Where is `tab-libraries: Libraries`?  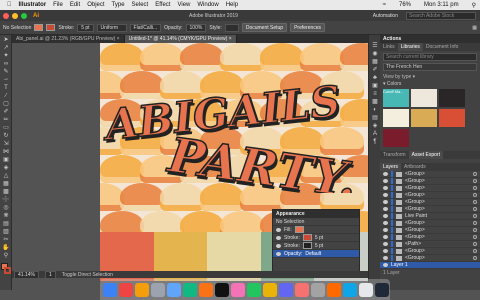
tab-libraries: Libraries is located at coordinates (410, 47).